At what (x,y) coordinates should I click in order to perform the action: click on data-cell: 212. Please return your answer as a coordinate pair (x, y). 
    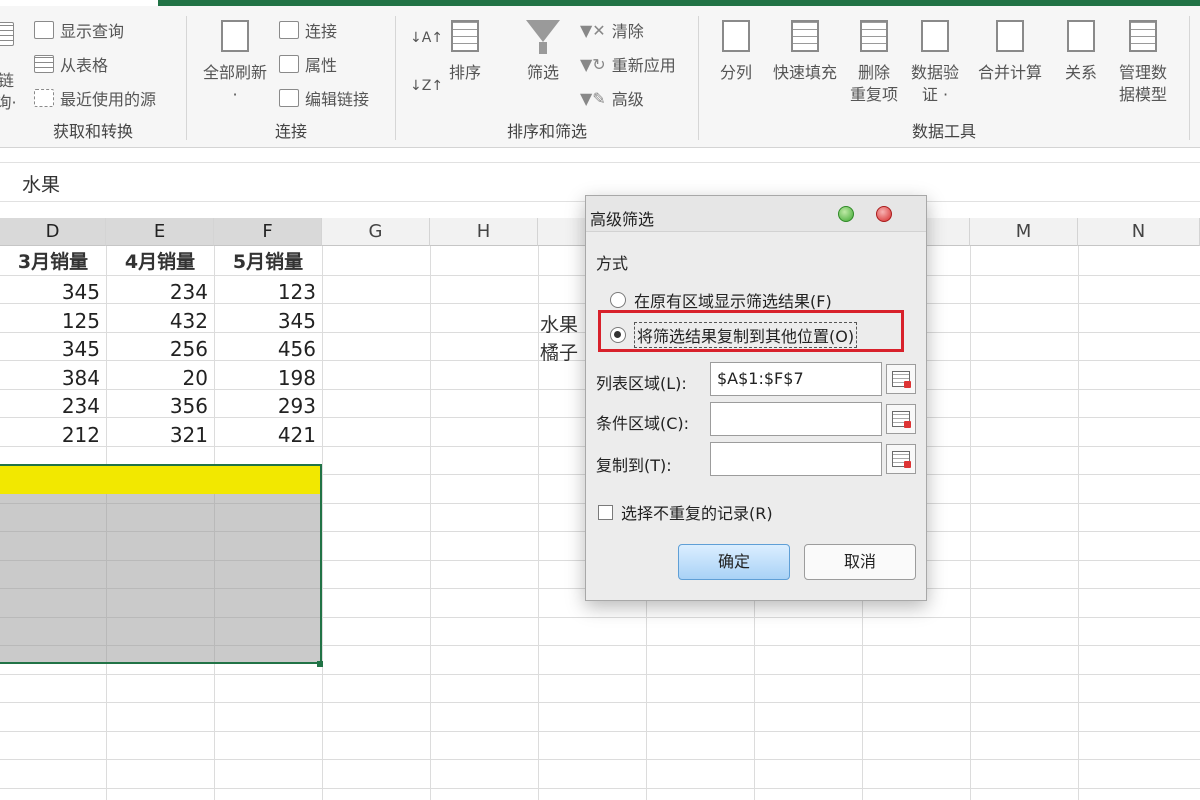
    Looking at the image, I should click on (53, 435).